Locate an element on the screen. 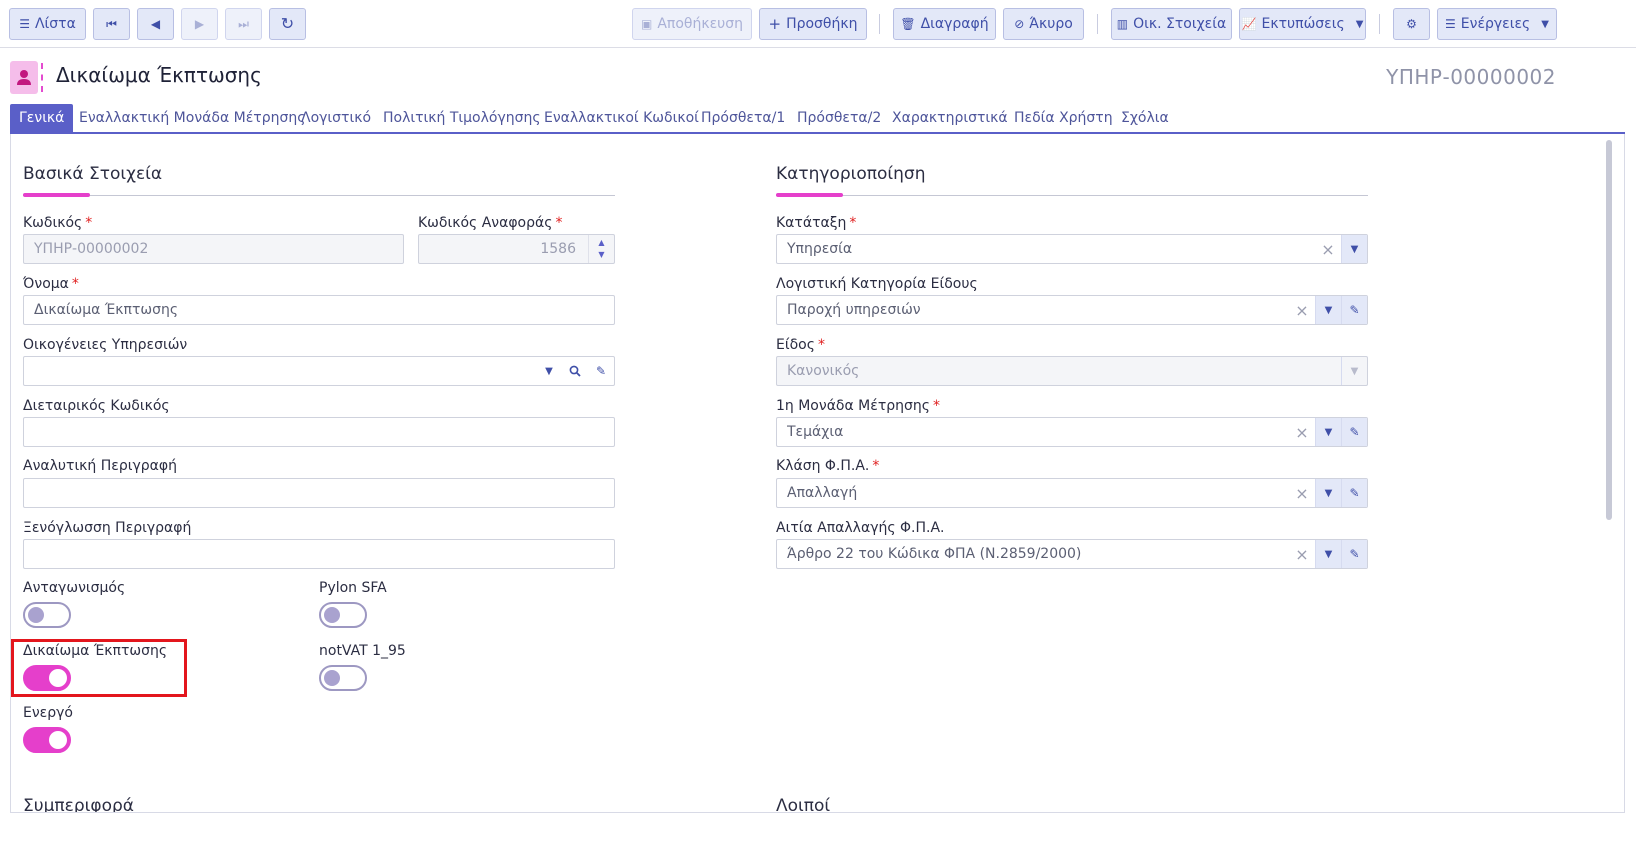  prints-label: Εκτυπώσεις is located at coordinates (1303, 24).